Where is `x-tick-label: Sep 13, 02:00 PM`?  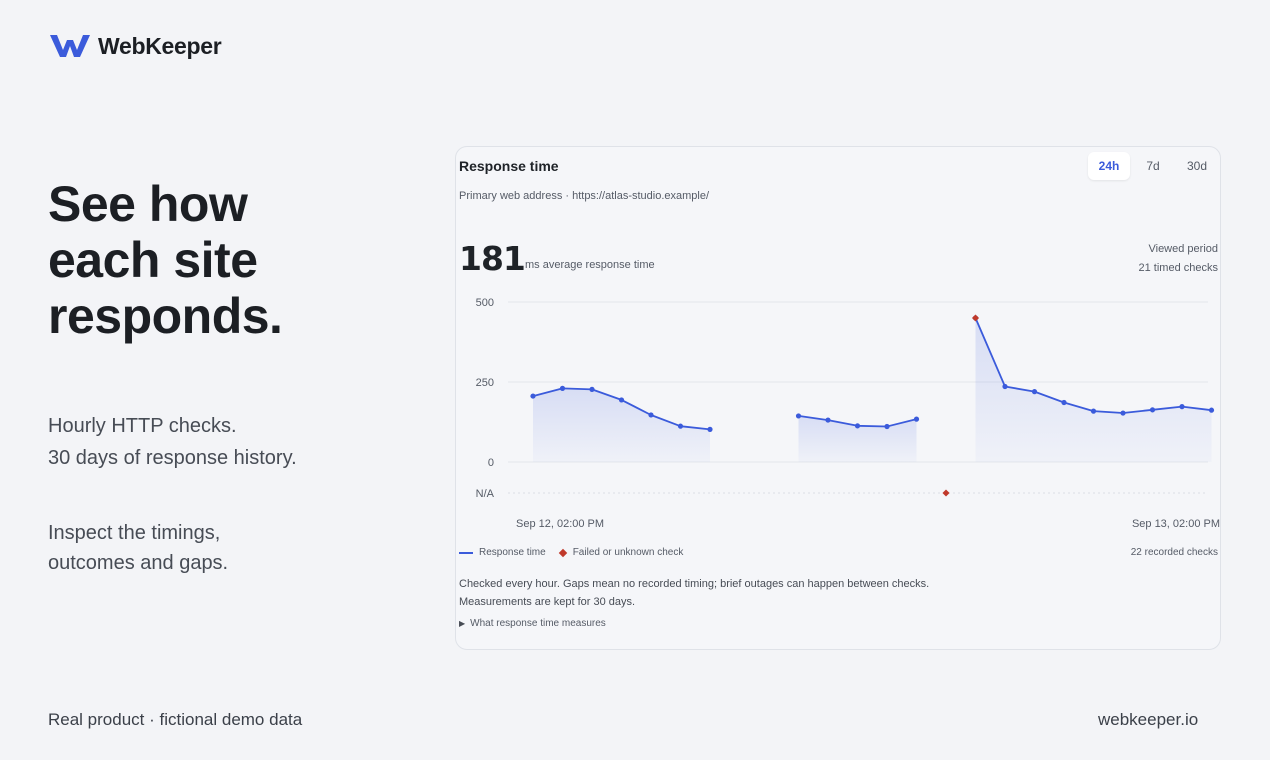 x-tick-label: Sep 13, 02:00 PM is located at coordinates (1176, 524).